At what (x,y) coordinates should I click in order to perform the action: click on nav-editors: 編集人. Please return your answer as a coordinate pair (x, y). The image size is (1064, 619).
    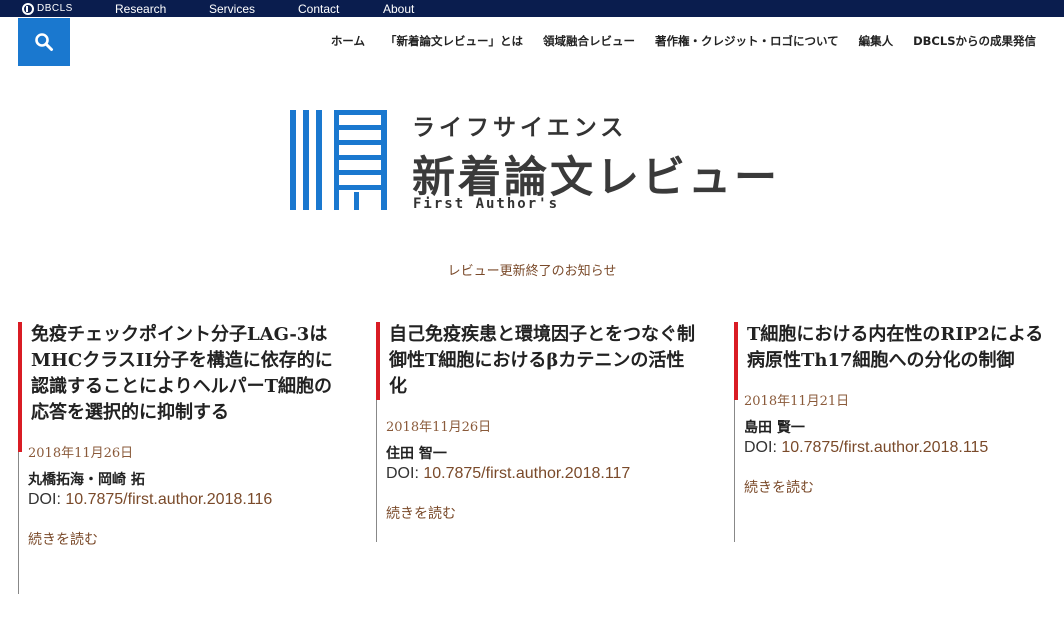
    Looking at the image, I should click on (876, 41).